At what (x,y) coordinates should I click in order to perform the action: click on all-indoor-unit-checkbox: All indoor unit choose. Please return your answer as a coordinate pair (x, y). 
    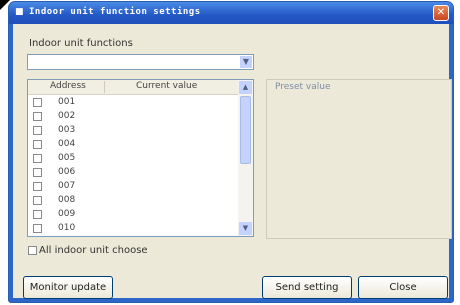
    Looking at the image, I should click on (88, 250).